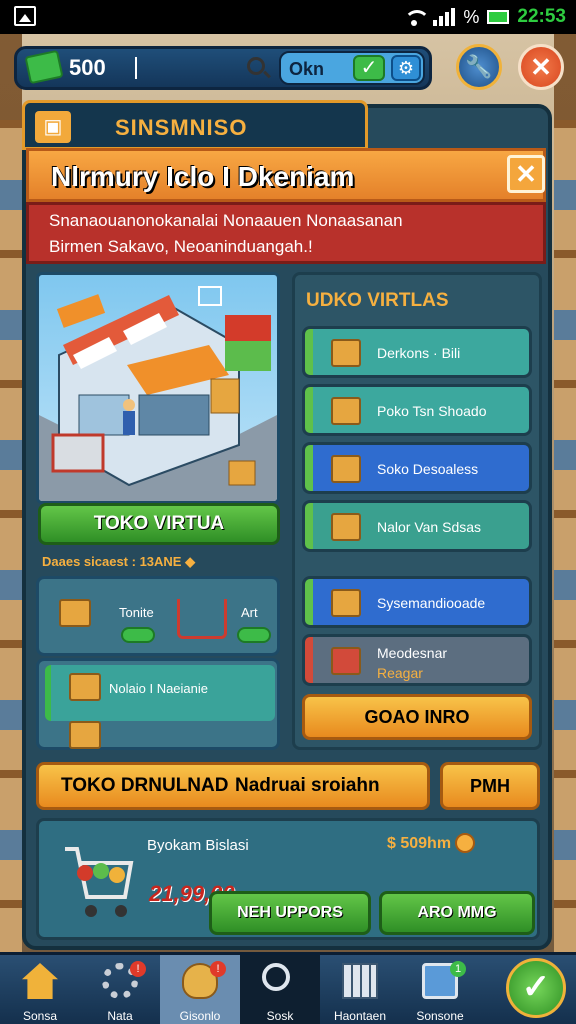 This screenshot has width=576, height=1024. What do you see at coordinates (360, 981) in the screenshot?
I see `calendar-icon` at bounding box center [360, 981].